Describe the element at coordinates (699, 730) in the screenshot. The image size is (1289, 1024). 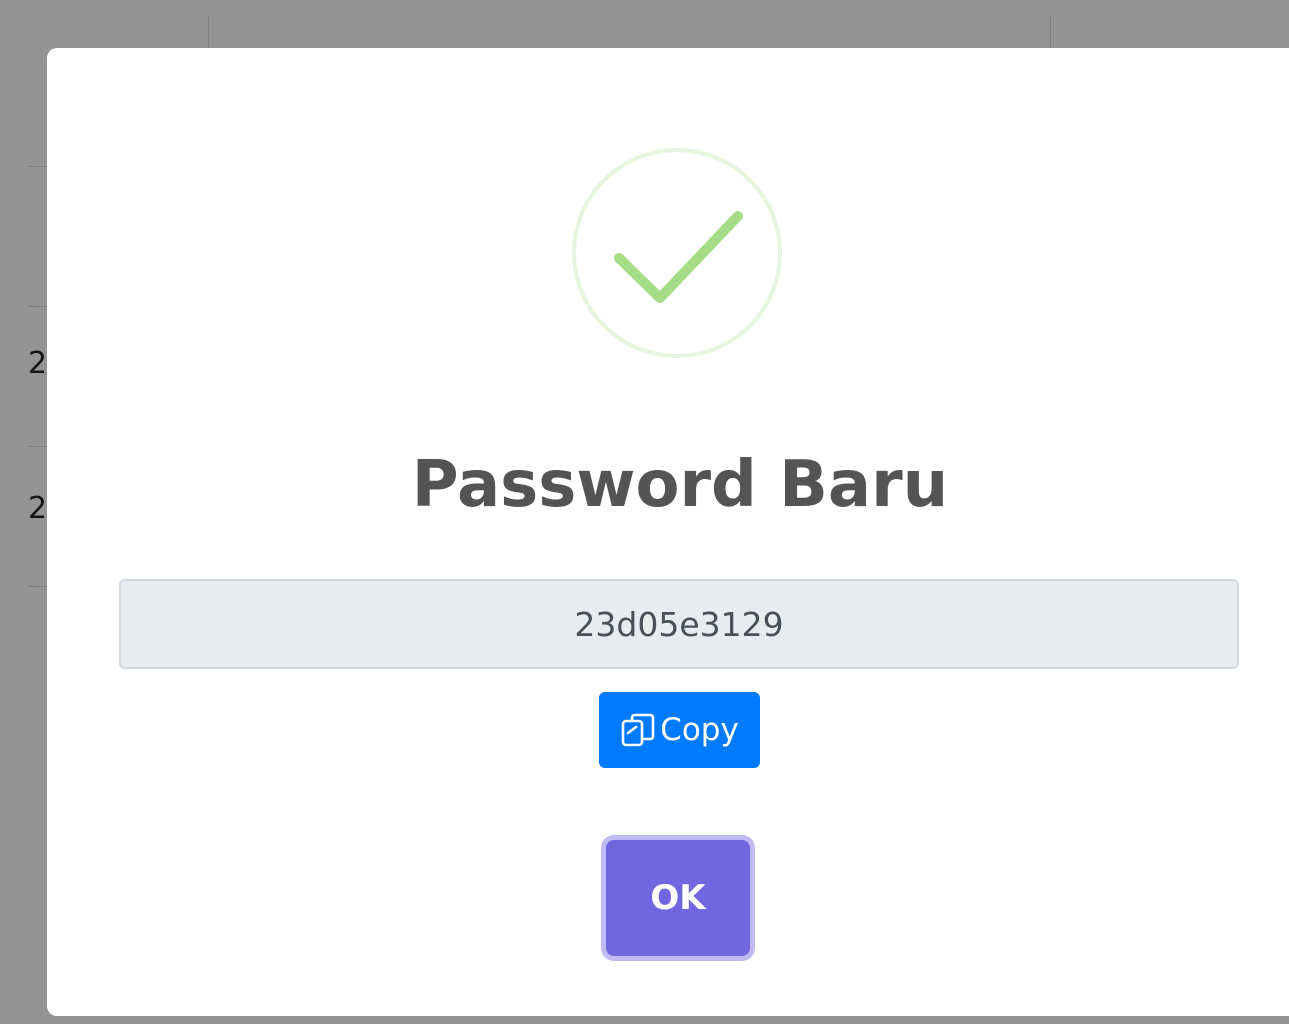
I see `copy-button-label: Copy` at that location.